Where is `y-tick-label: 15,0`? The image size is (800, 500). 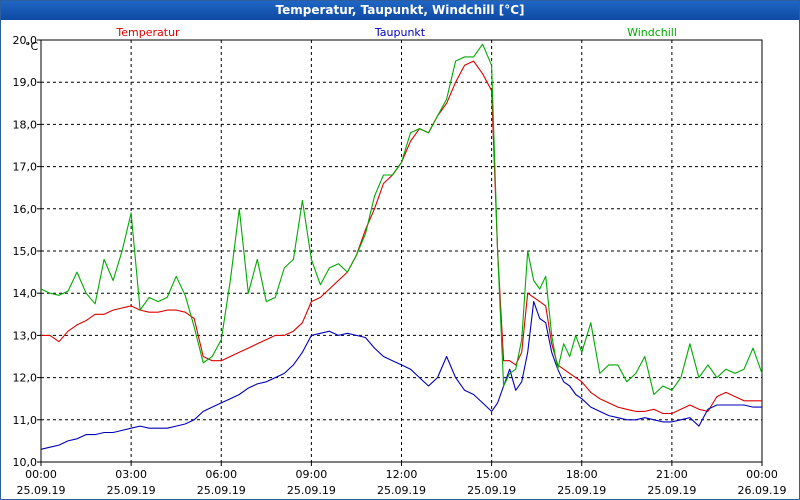 y-tick-label: 15,0 is located at coordinates (25, 251).